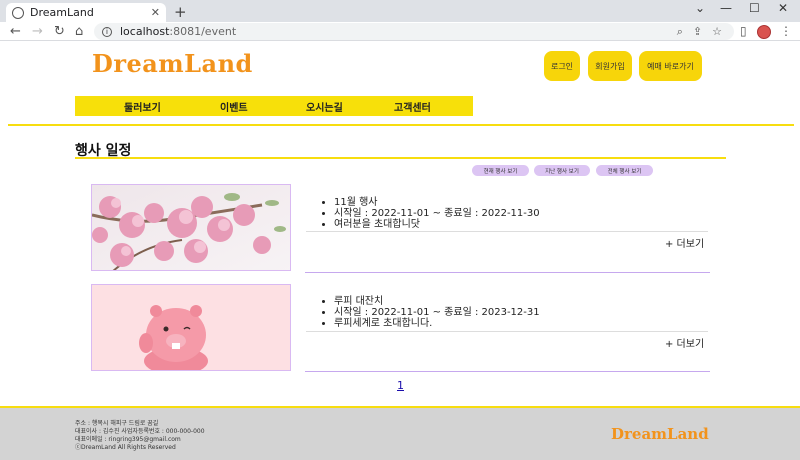 Image resolution: width=800 pixels, height=460 pixels. Describe the element at coordinates (680, 31) in the screenshot. I see `zoom-icon: ⌕` at that location.